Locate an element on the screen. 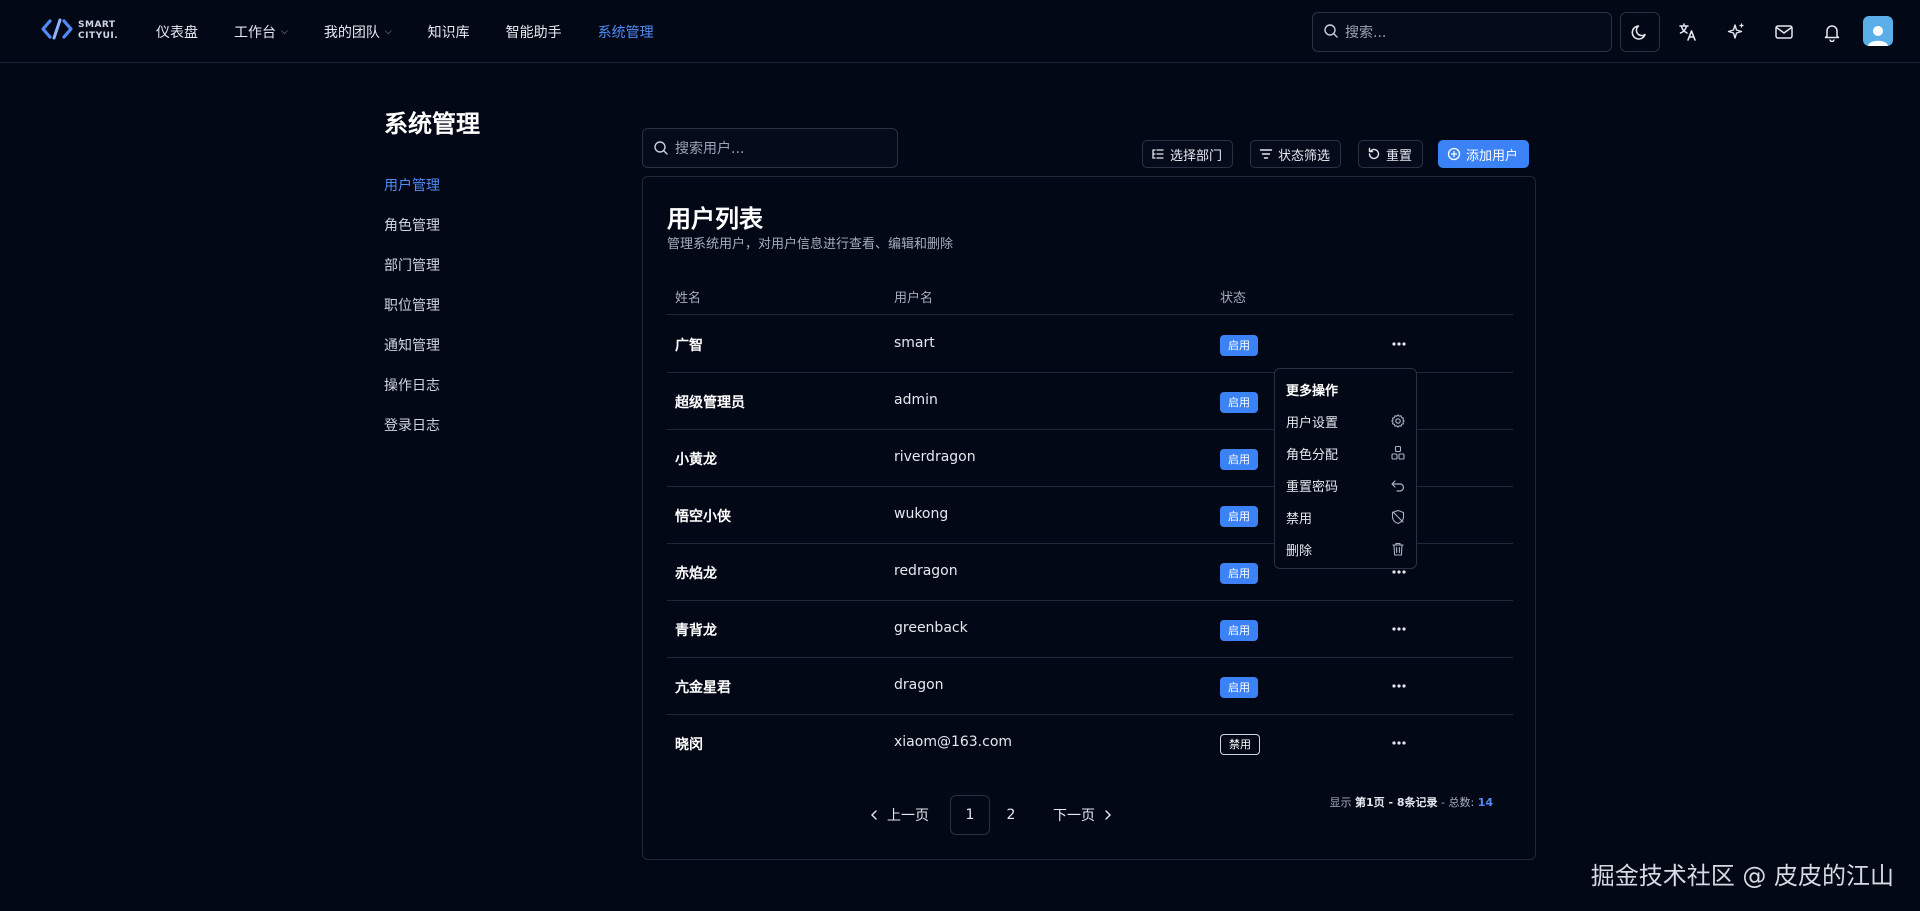 This screenshot has height=911, width=1920. language-button is located at coordinates (1688, 32).